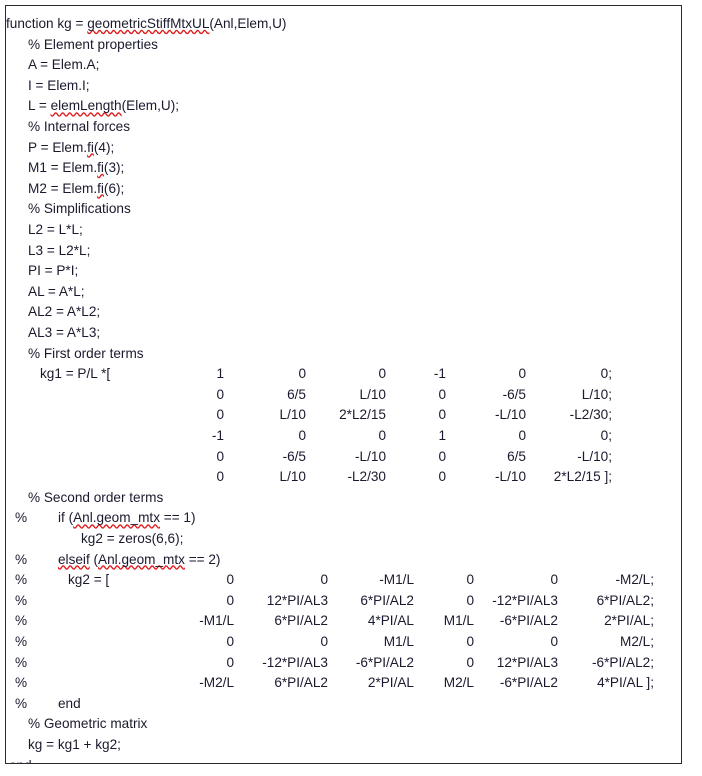 This screenshot has height=776, width=702. I want to click on code-line: kg2 = zeros(6,6);, so click(343, 539).